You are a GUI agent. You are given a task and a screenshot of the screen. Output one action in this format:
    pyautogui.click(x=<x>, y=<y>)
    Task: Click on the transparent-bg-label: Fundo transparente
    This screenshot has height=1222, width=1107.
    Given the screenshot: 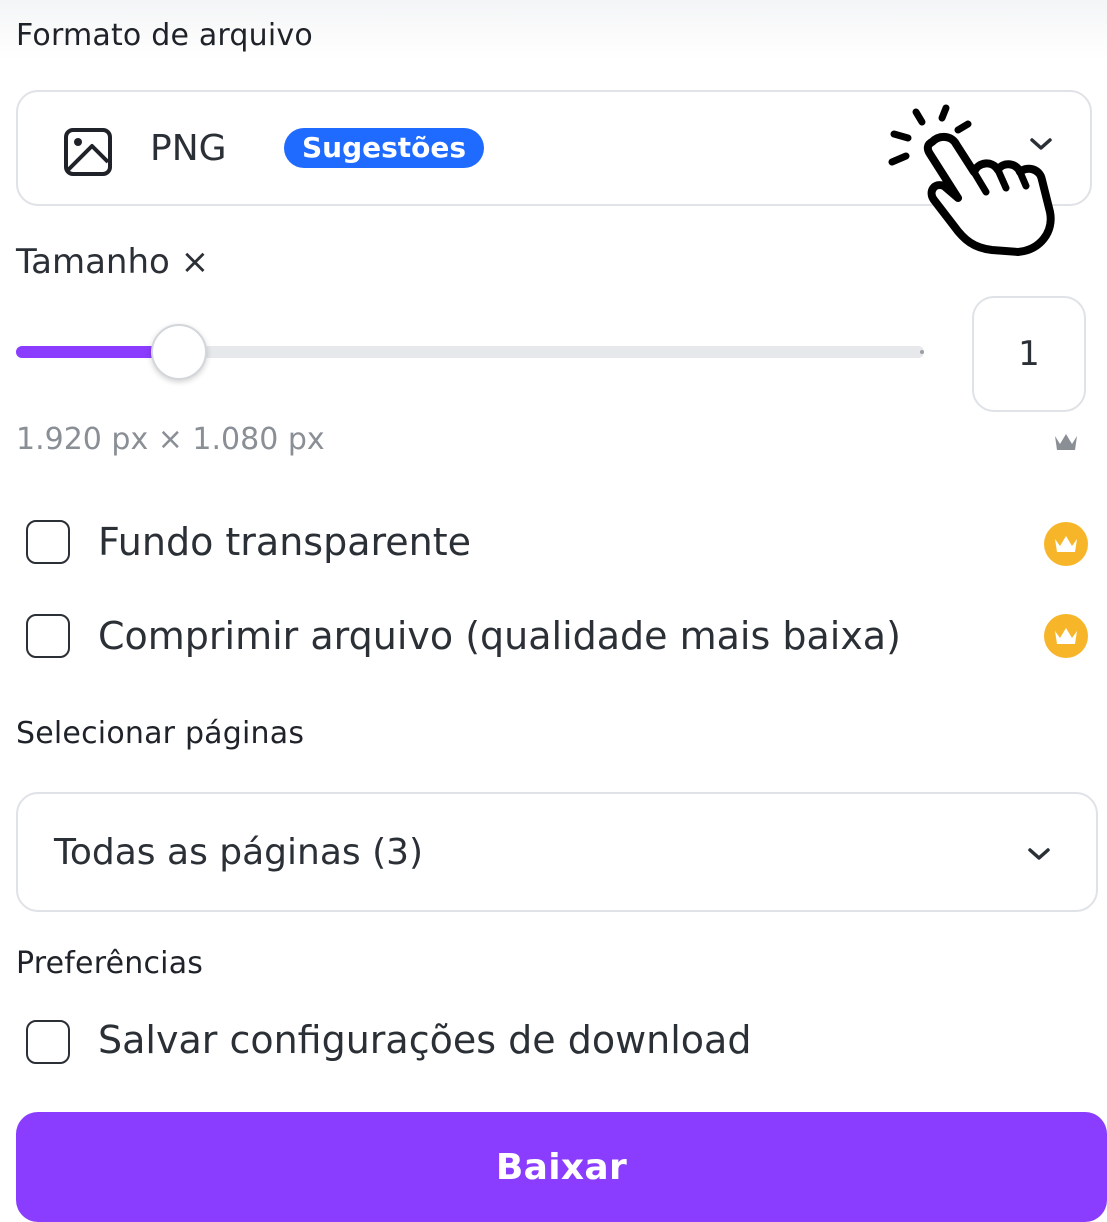 What is the action you would take?
    pyautogui.click(x=285, y=542)
    